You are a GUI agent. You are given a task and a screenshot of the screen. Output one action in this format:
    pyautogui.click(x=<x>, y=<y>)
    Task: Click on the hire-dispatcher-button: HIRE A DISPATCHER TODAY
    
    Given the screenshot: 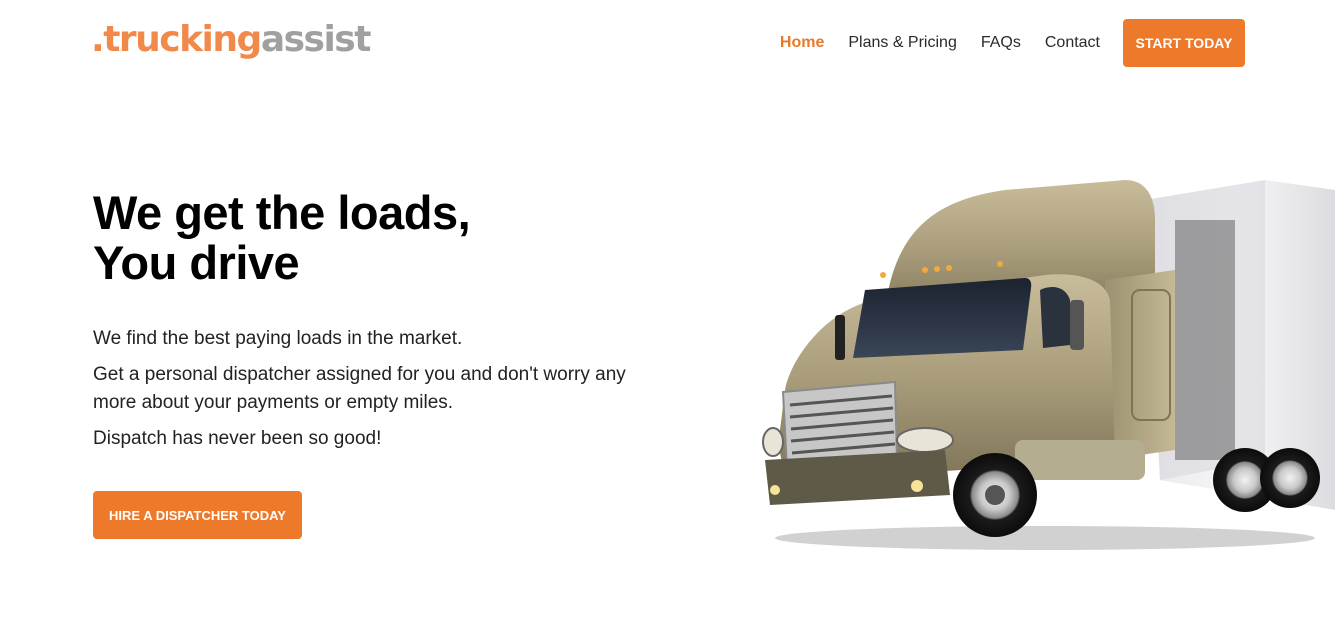 What is the action you would take?
    pyautogui.click(x=197, y=515)
    